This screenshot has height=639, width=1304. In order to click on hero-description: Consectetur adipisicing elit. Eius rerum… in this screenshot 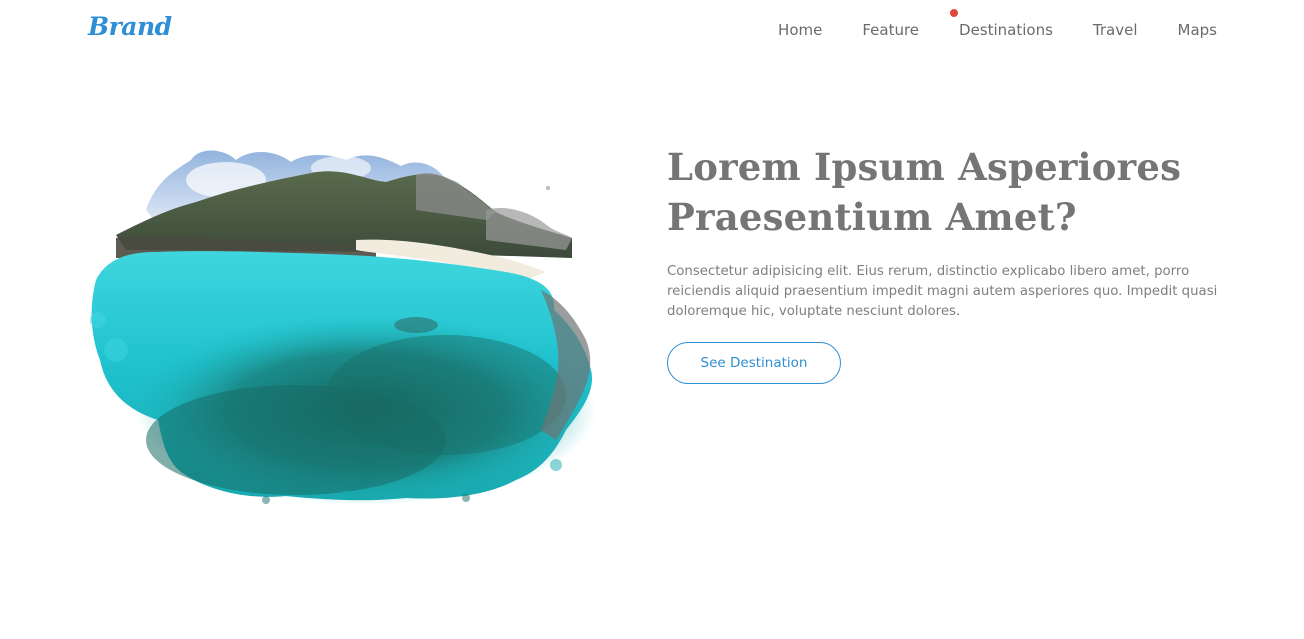, I will do `click(942, 291)`.